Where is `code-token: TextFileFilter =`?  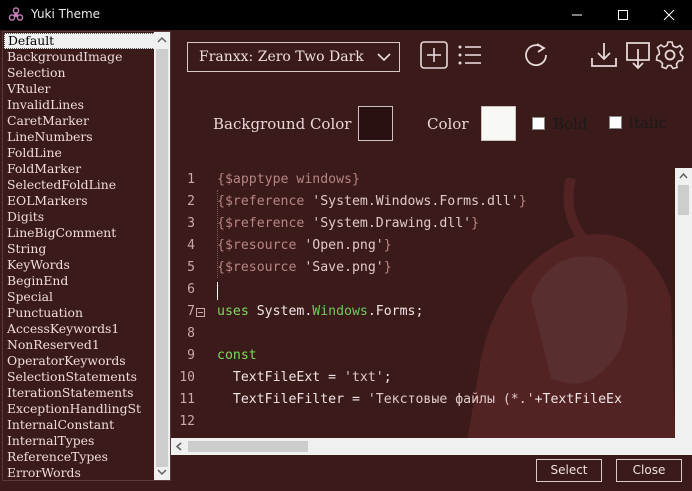
code-token: TextFileFilter = is located at coordinates (292, 399).